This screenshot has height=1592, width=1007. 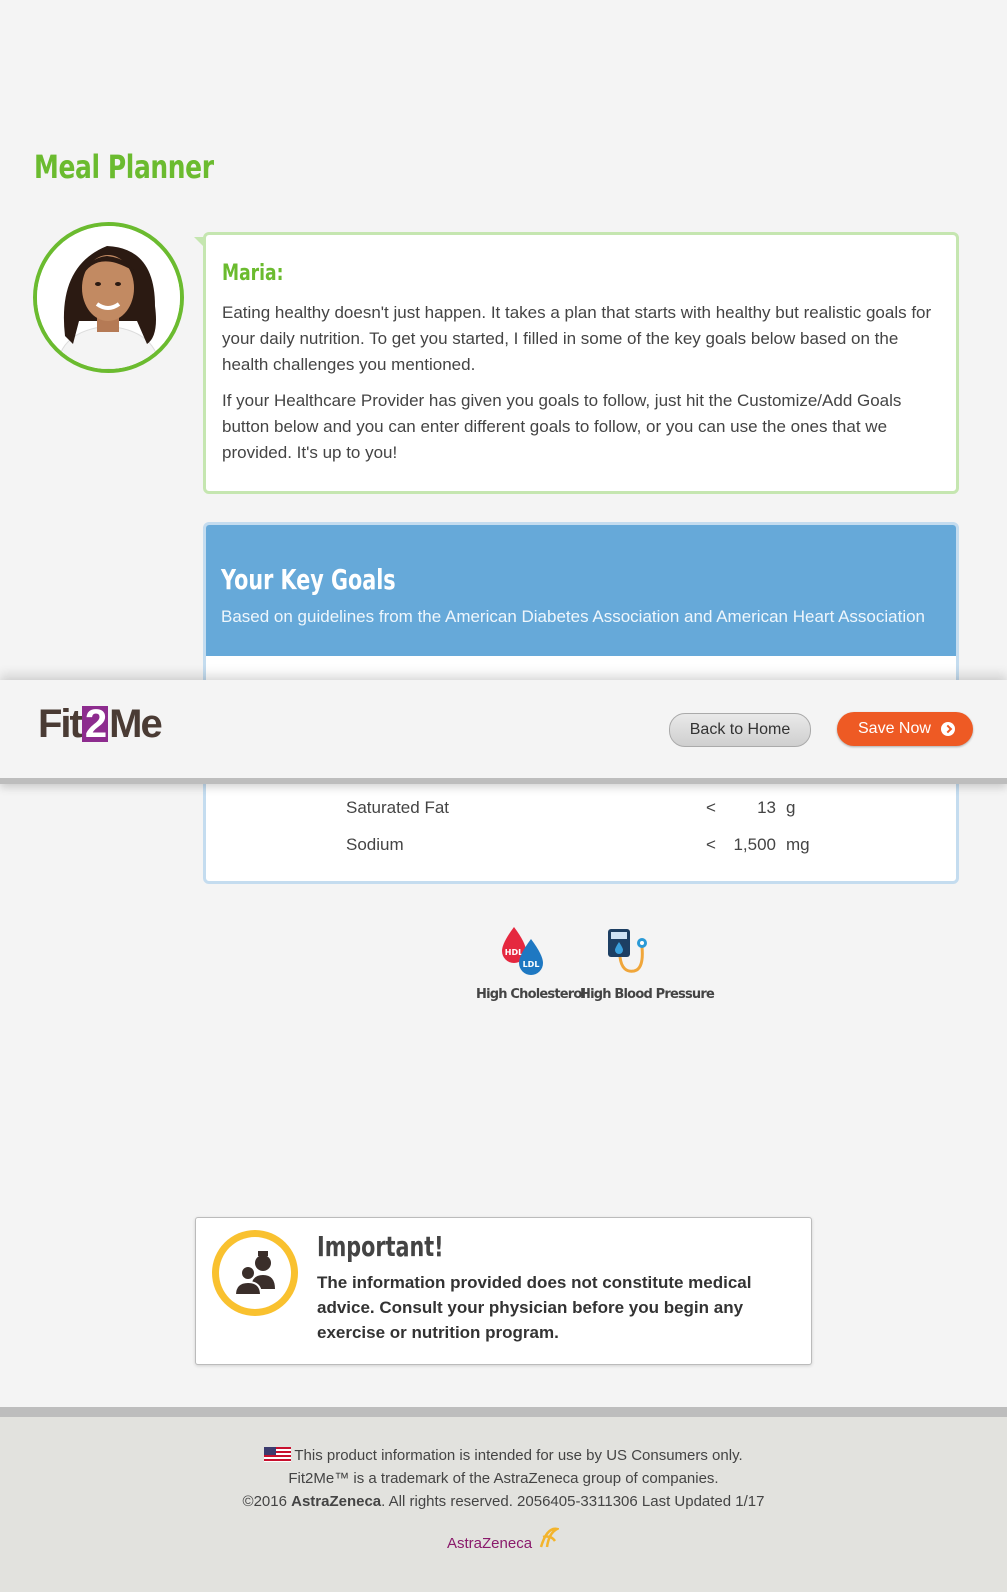 I want to click on svg-text: HDL, so click(x=514, y=952).